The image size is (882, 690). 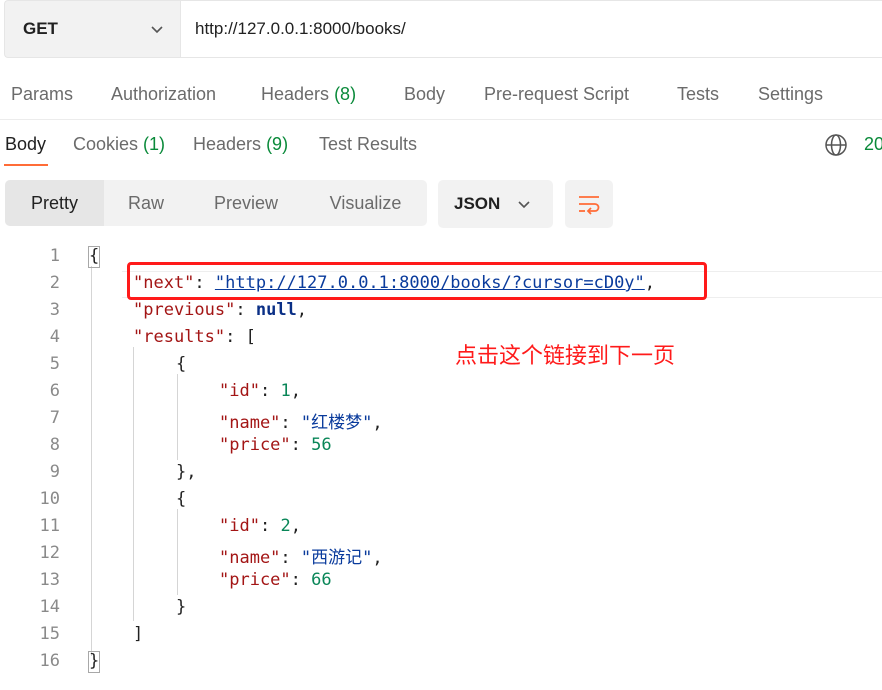 I want to click on code-line-id: "id": 2,, so click(x=260, y=526).